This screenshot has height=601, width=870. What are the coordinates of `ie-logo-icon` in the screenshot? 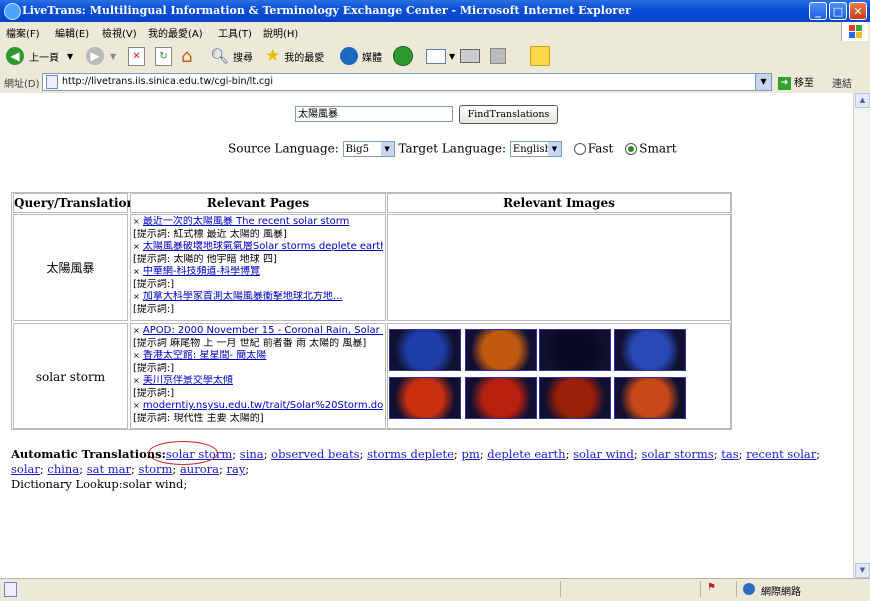 It's located at (12, 11).